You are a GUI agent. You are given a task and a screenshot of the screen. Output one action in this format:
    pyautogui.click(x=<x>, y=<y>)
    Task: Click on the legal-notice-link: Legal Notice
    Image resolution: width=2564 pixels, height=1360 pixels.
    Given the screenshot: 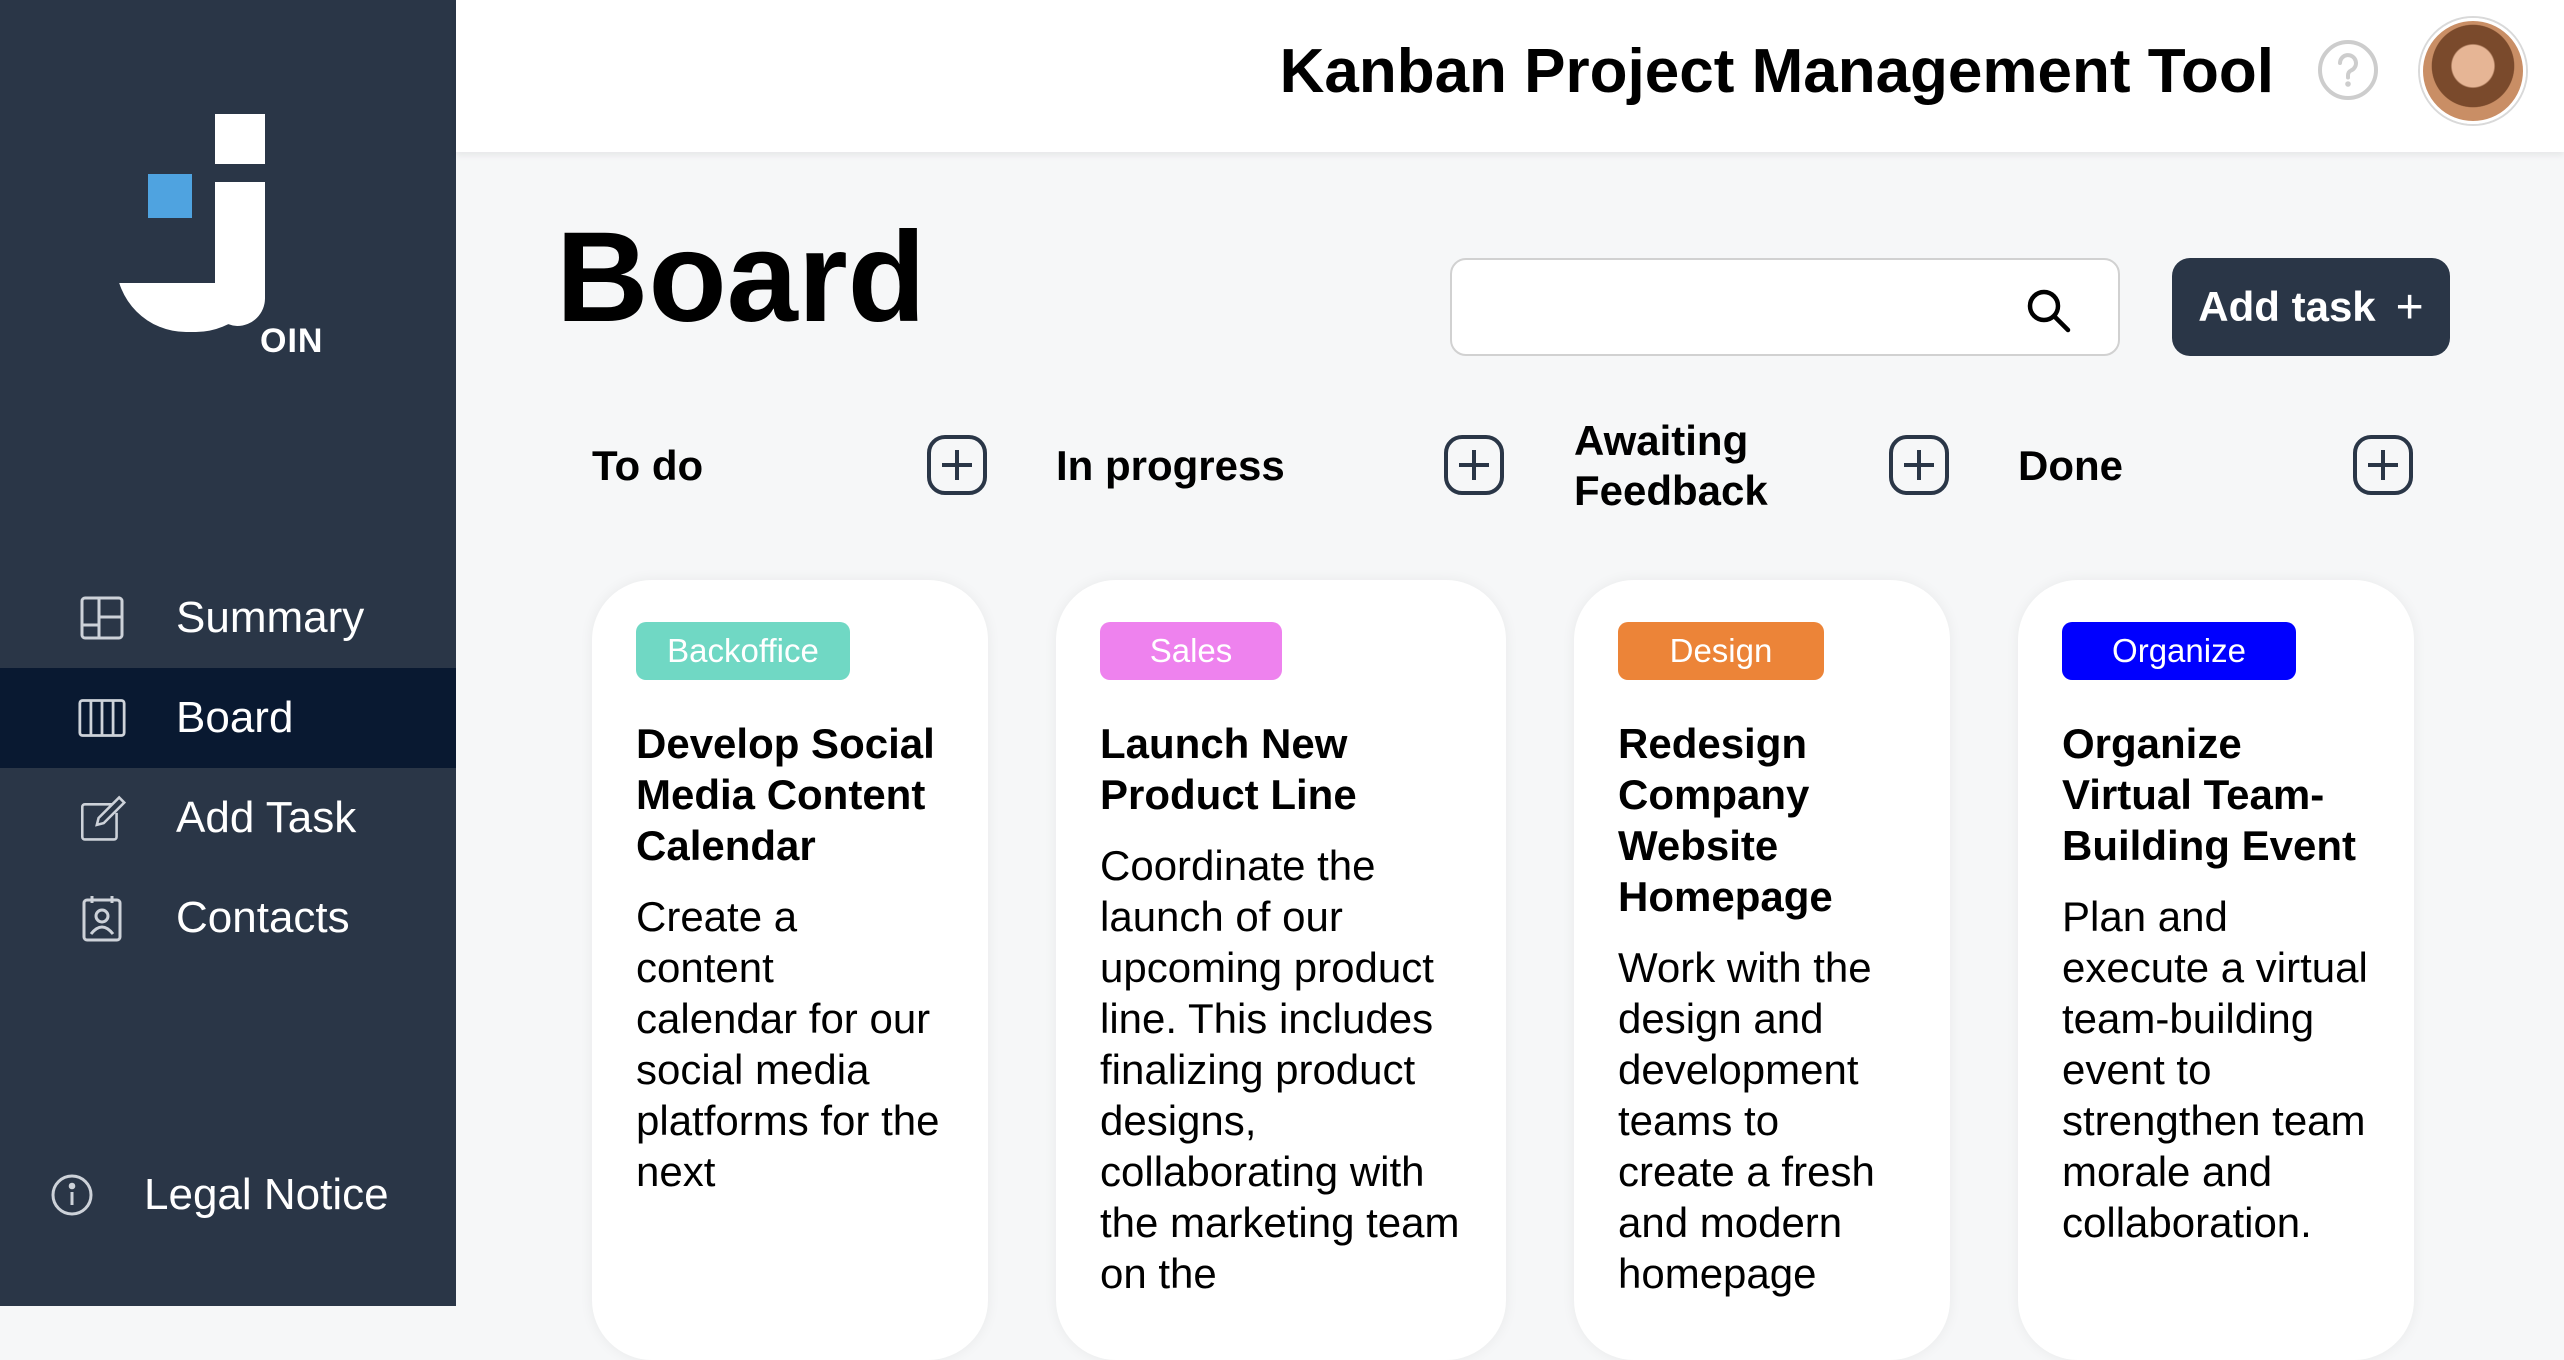 What is the action you would take?
    pyautogui.click(x=219, y=1195)
    